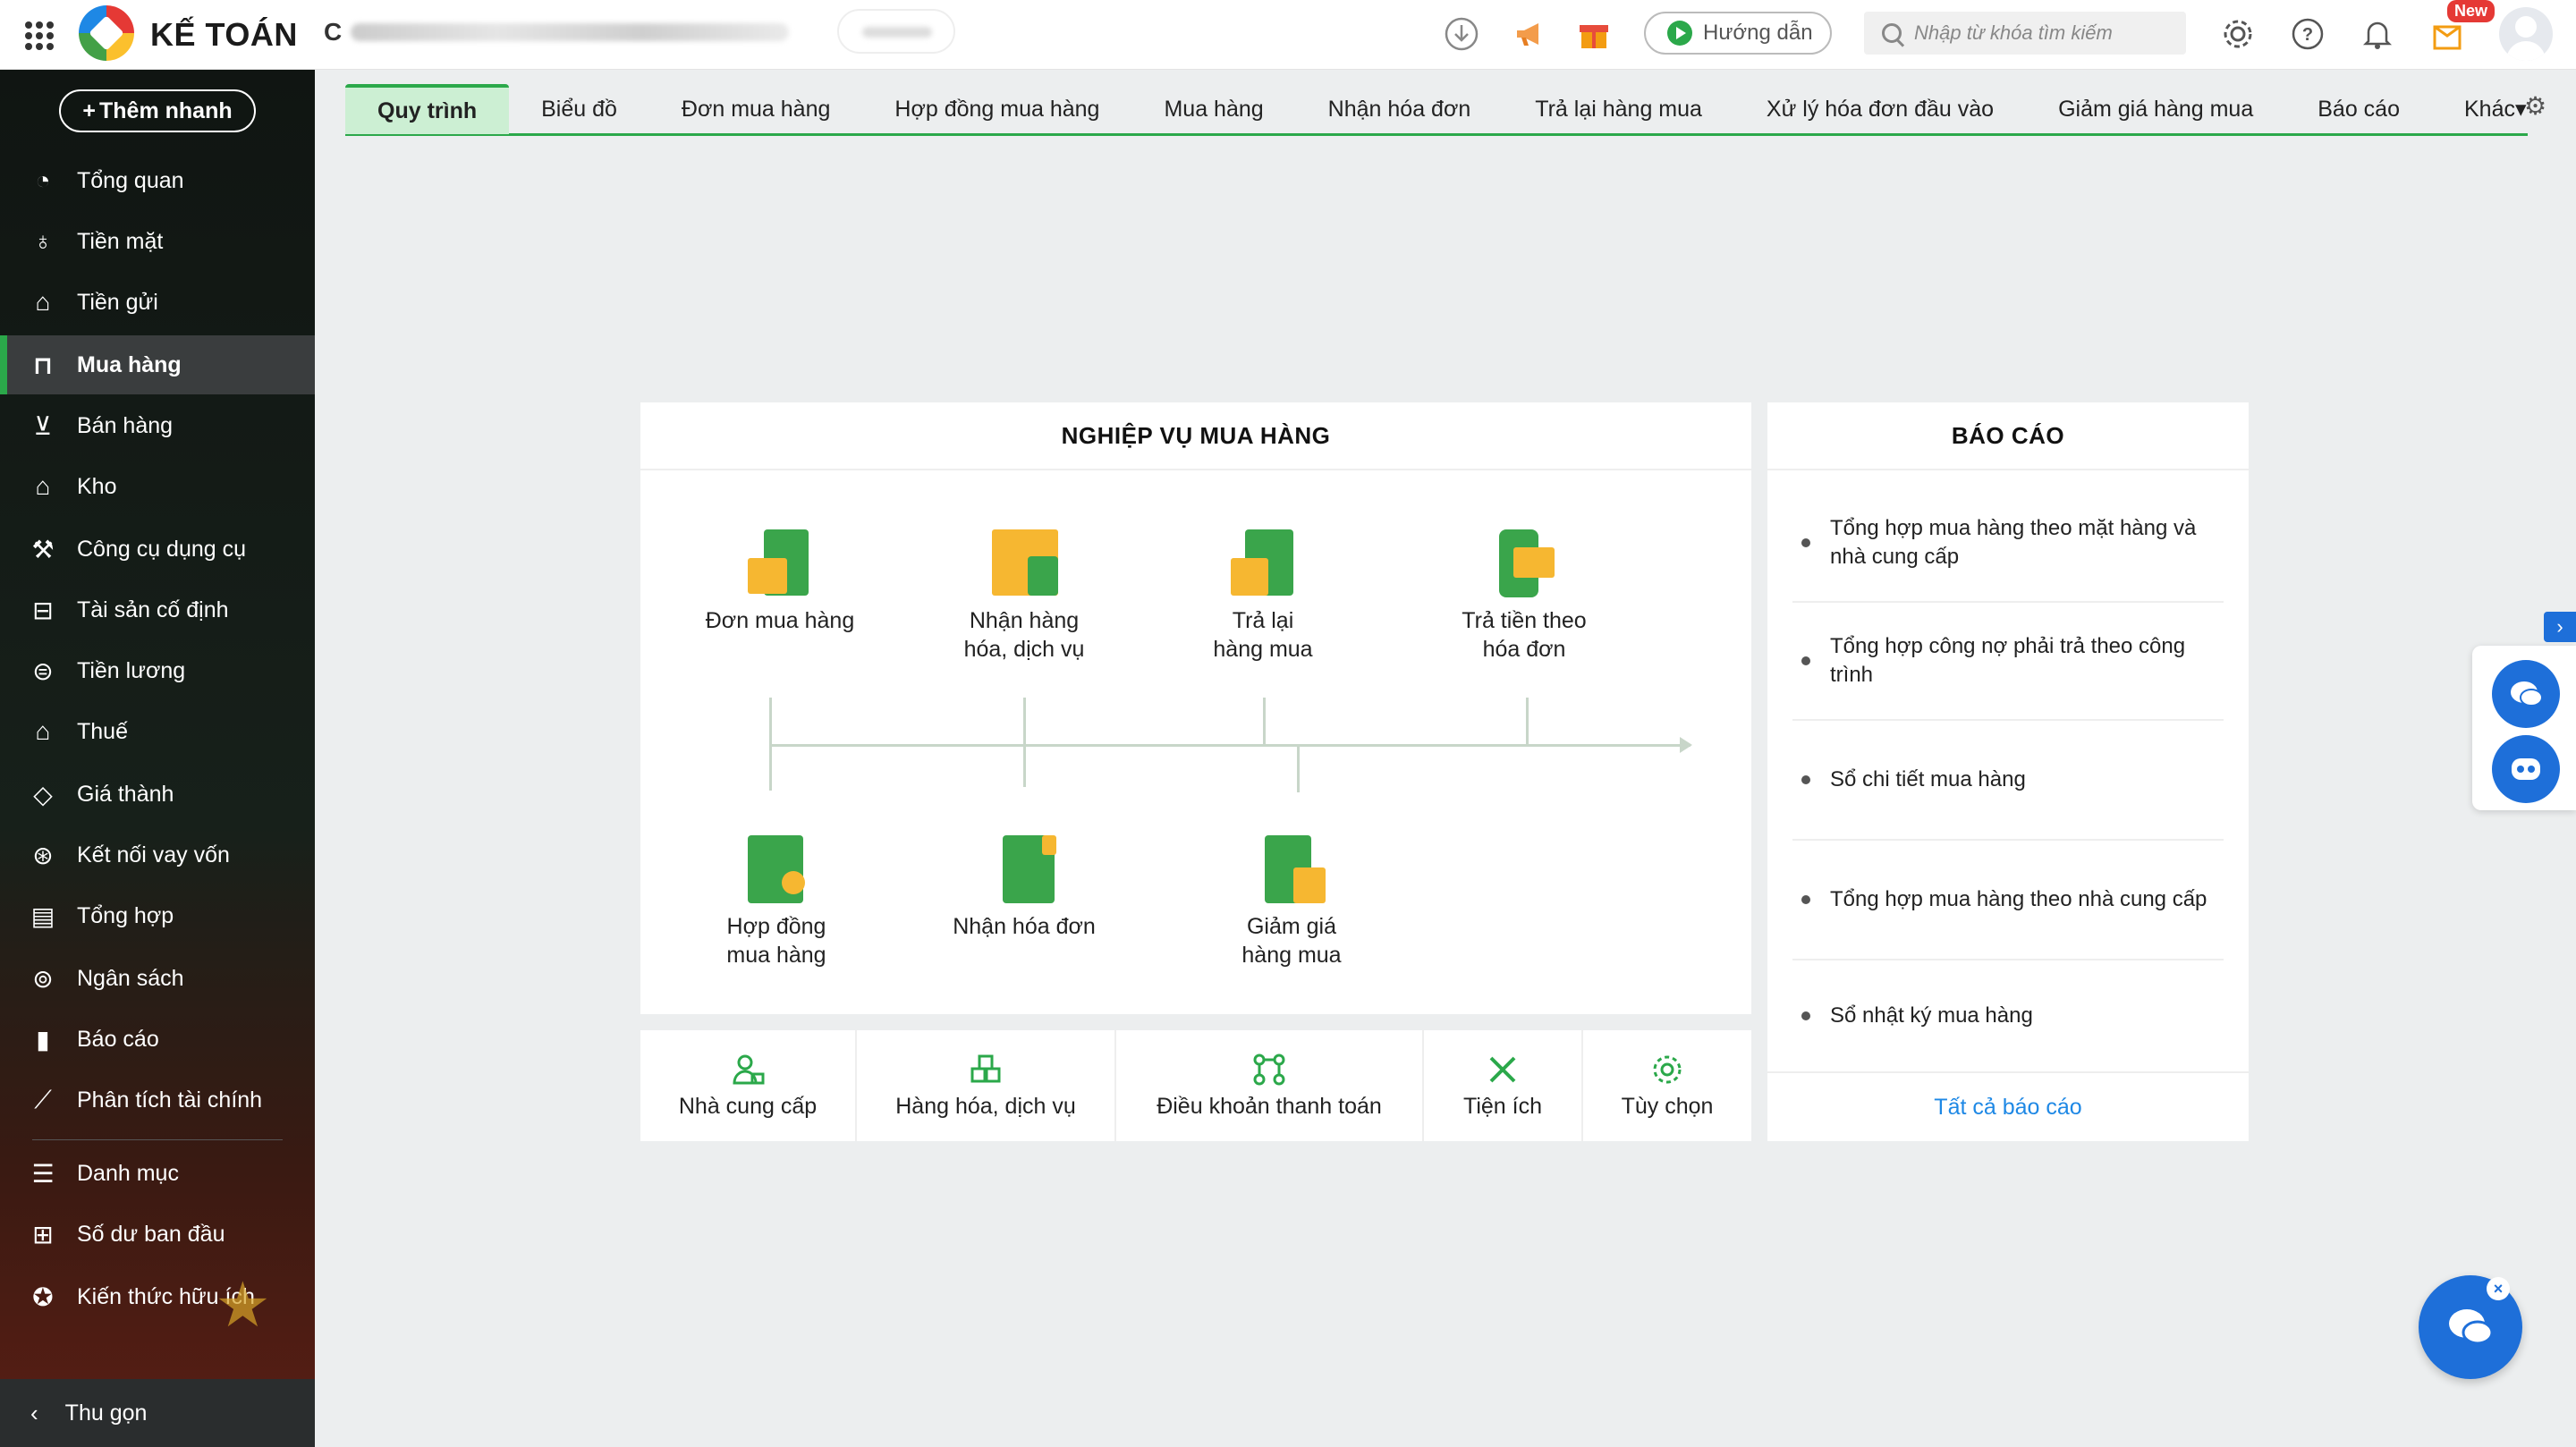 This screenshot has height=1447, width=2576. Describe the element at coordinates (1024, 595) in the screenshot. I see `flow-receive-goods: Nhận hàng hóa, dịch vụ` at that location.